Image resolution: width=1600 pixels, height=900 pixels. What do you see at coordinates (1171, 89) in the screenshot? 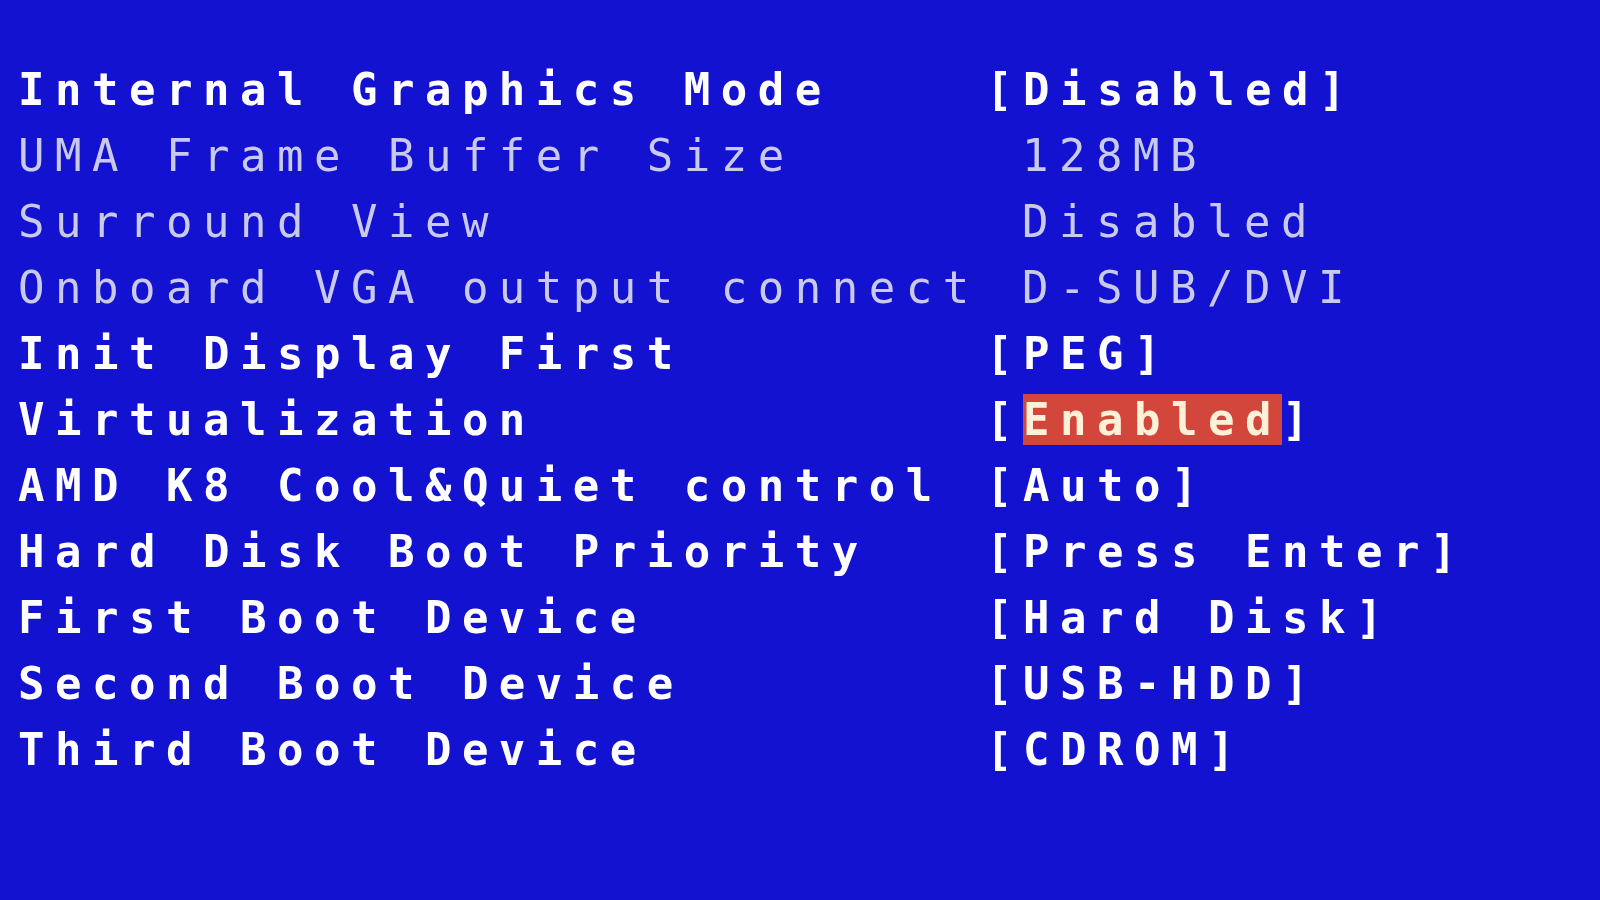
I see `setting-value: [Disabled]` at bounding box center [1171, 89].